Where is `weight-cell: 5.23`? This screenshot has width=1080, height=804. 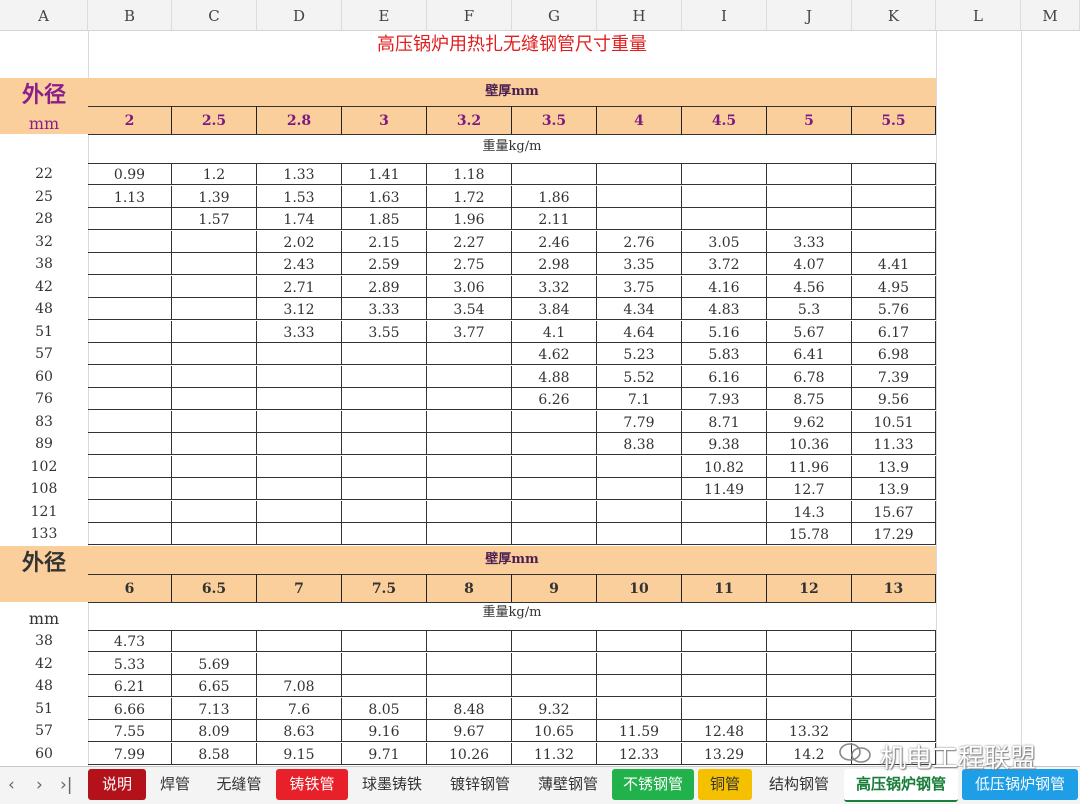 weight-cell: 5.23 is located at coordinates (639, 354).